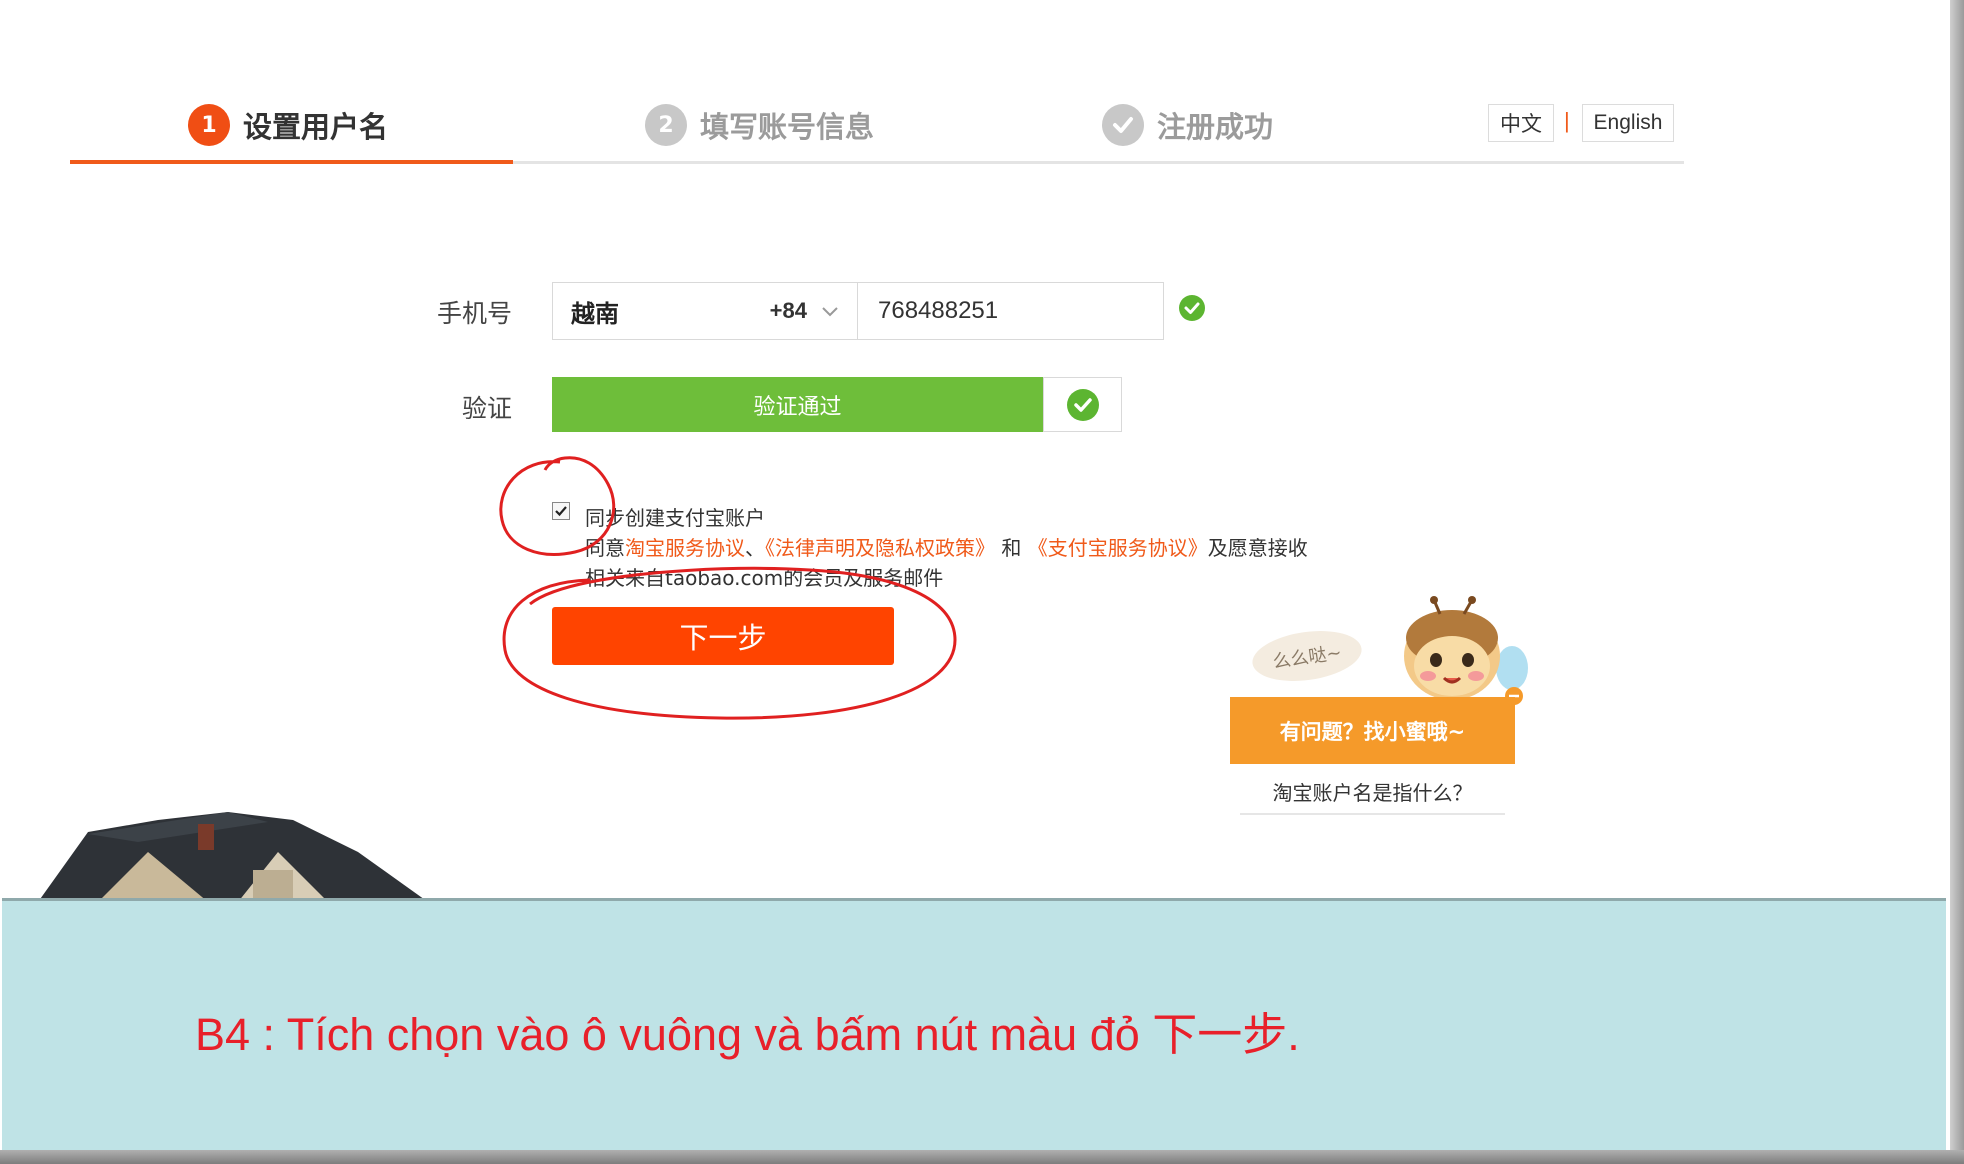  What do you see at coordinates (1118, 548) in the screenshot?
I see `alipay-service-agreement-link: 《支付宝服务协议》` at bounding box center [1118, 548].